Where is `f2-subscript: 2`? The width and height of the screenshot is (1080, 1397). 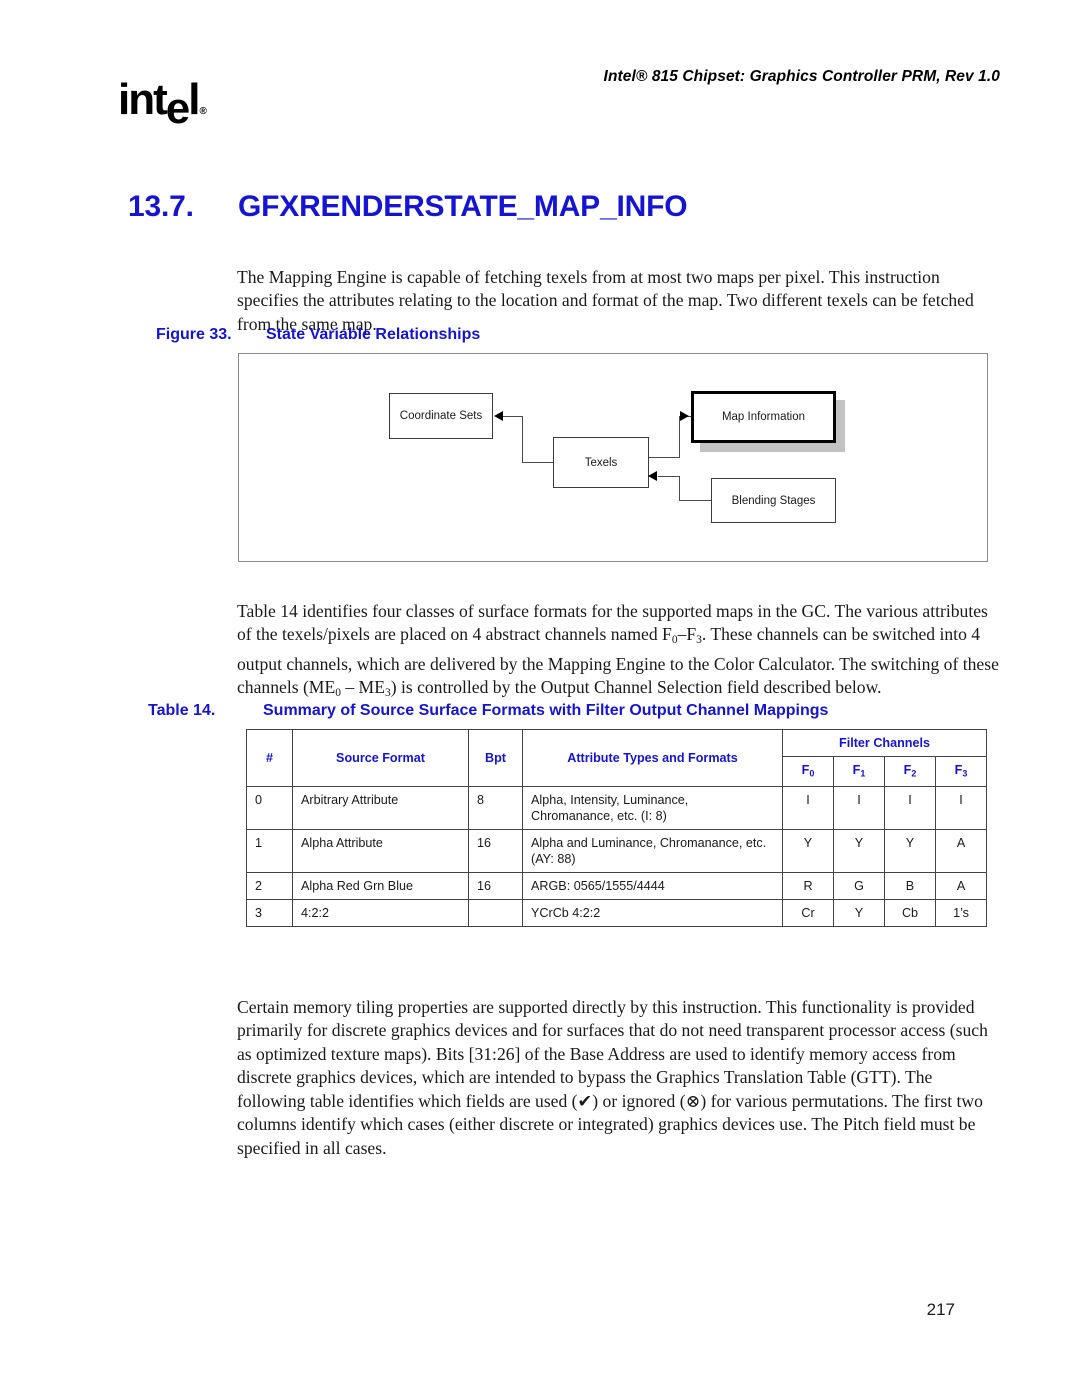 f2-subscript: 2 is located at coordinates (914, 773).